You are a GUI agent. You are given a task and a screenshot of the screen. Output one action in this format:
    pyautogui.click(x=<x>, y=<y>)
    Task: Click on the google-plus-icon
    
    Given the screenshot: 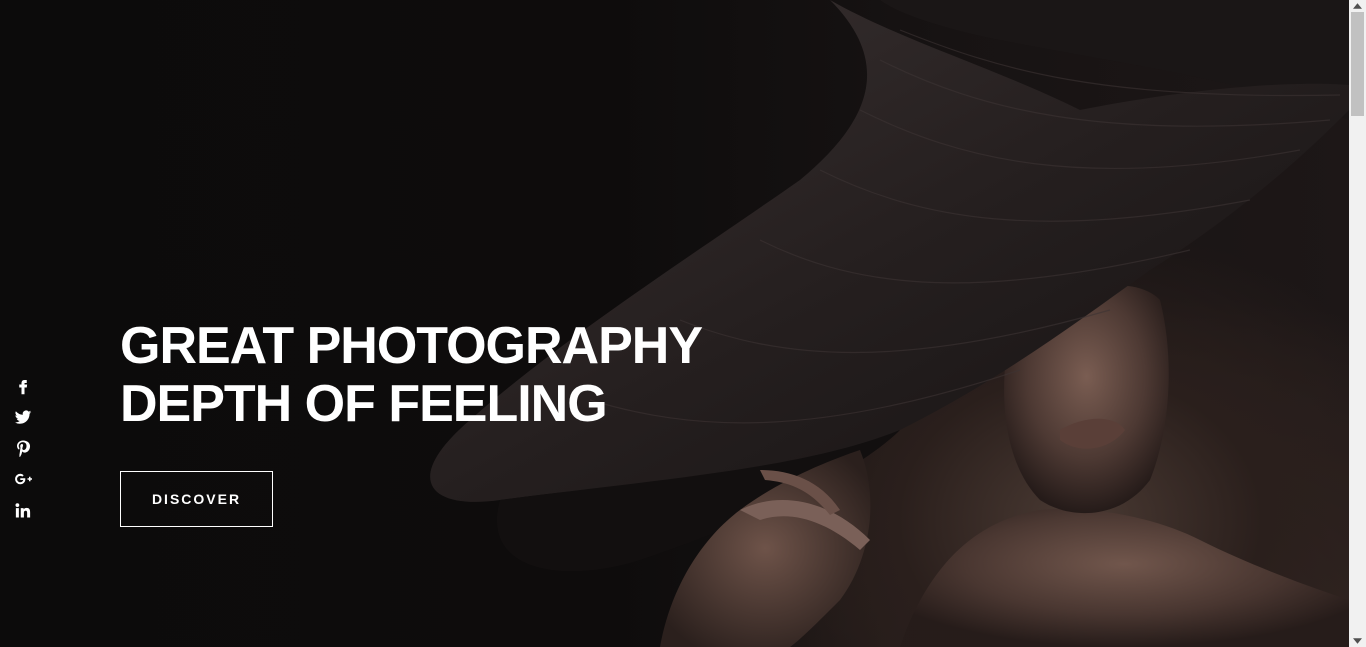 What is the action you would take?
    pyautogui.click(x=23, y=479)
    